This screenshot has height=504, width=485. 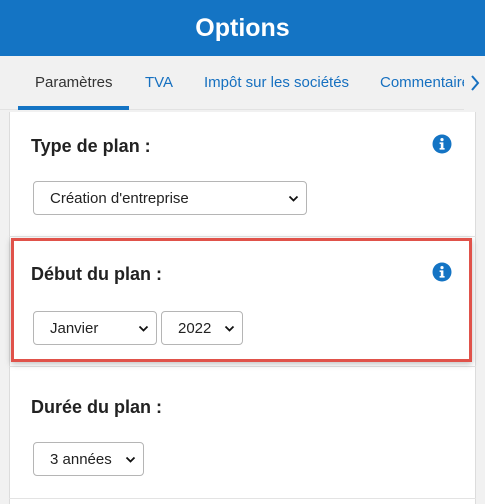 I want to click on tab-tva: TVA, so click(x=159, y=83).